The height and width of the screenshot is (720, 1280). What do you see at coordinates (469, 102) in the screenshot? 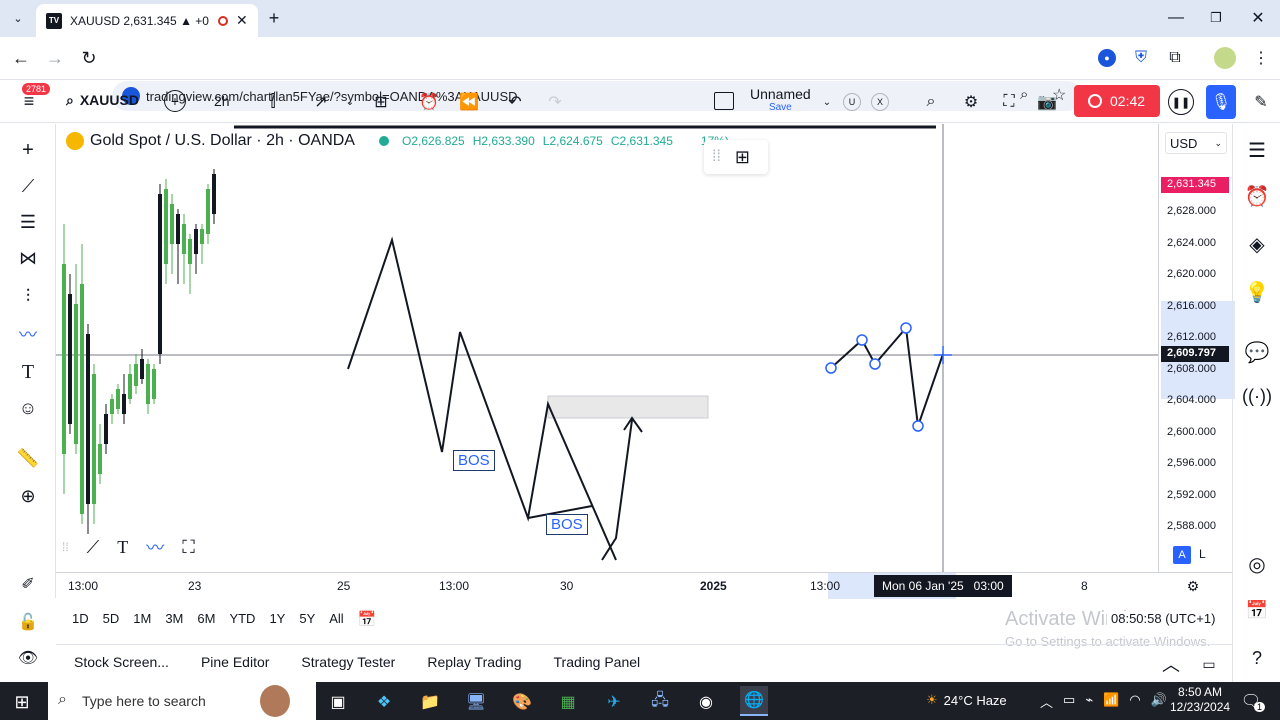
I see `replay-icon: ⏪` at bounding box center [469, 102].